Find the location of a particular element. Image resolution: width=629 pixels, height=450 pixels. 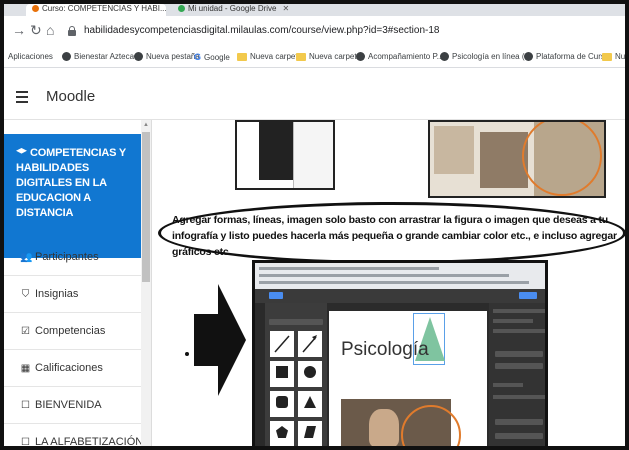

users-icon: 👥 is located at coordinates (26, 257).